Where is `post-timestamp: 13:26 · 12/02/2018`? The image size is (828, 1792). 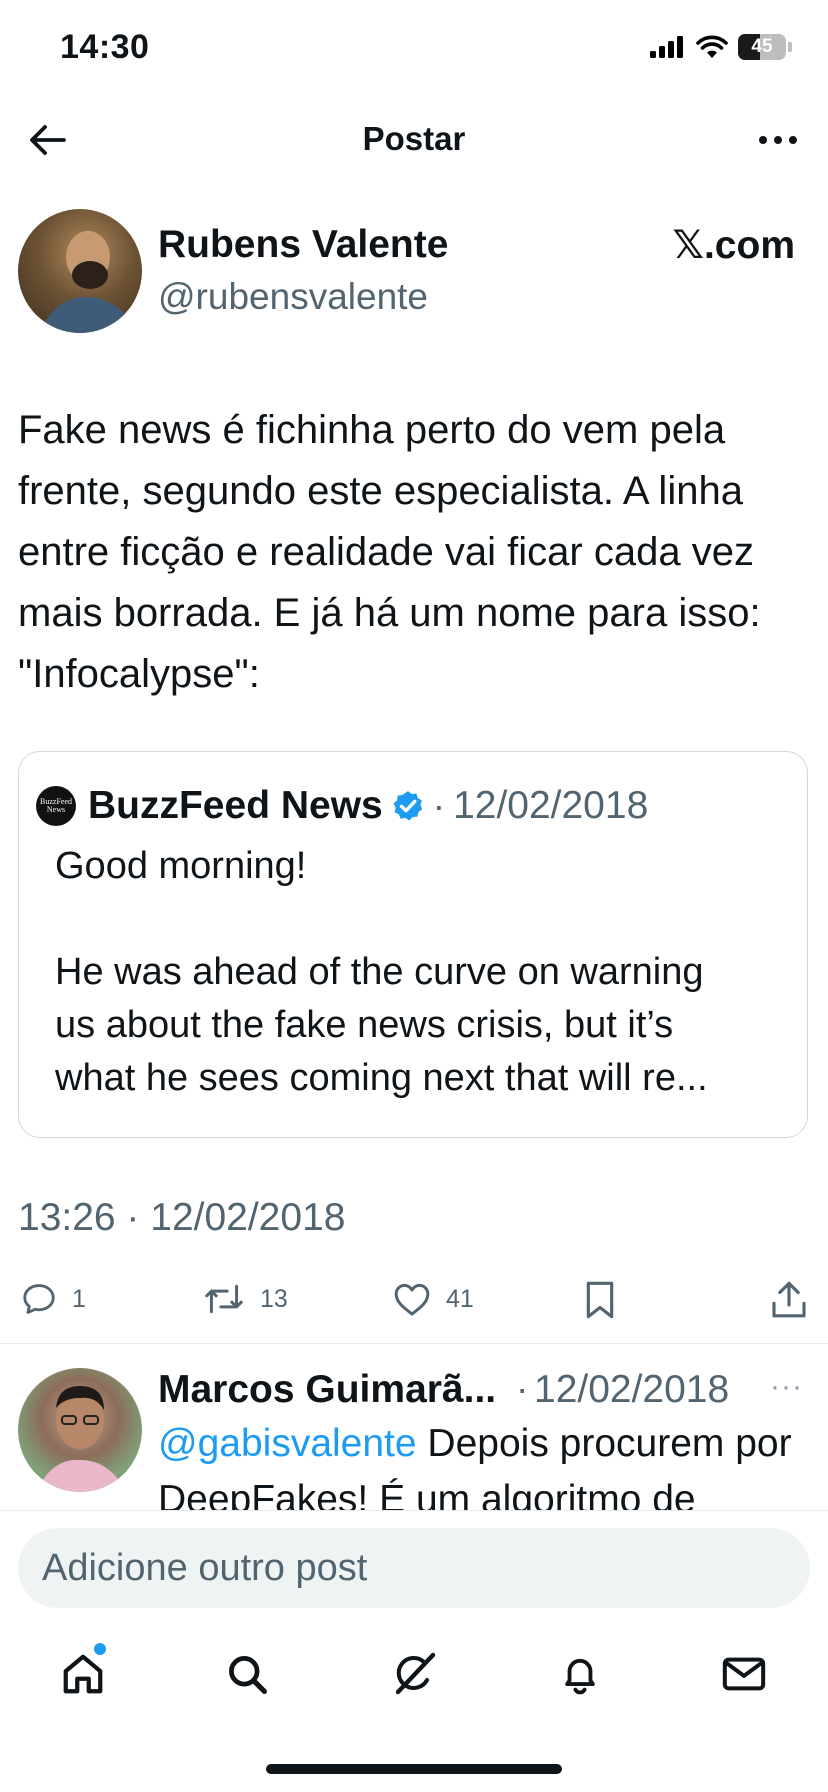
post-timestamp: 13:26 · 12/02/2018 is located at coordinates (181, 1218).